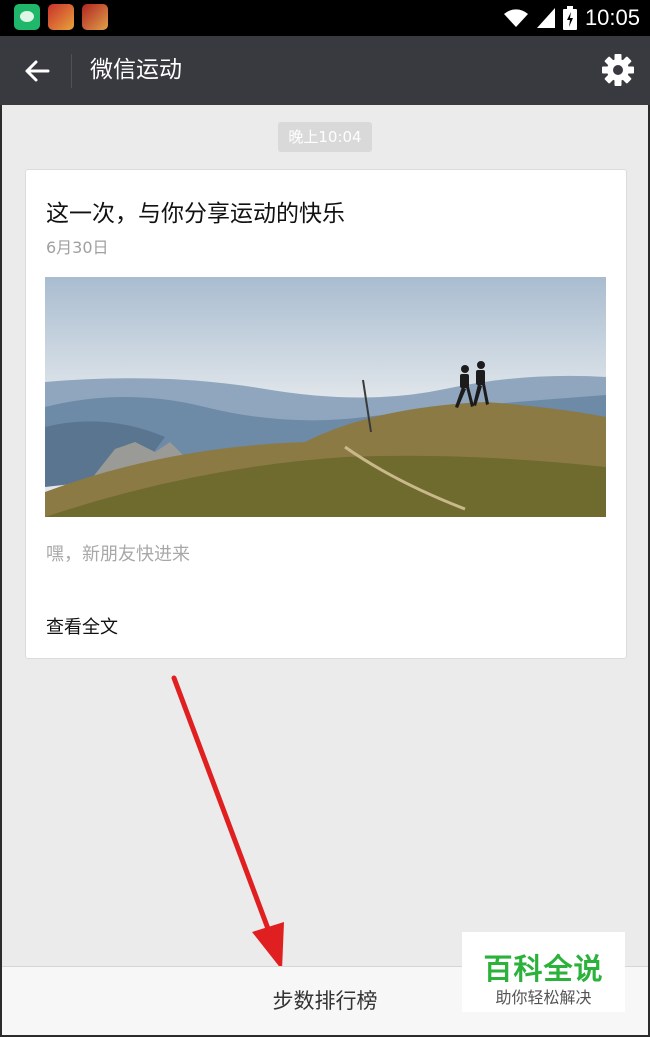 The height and width of the screenshot is (1037, 650). I want to click on arrow-left-icon, so click(37, 71).